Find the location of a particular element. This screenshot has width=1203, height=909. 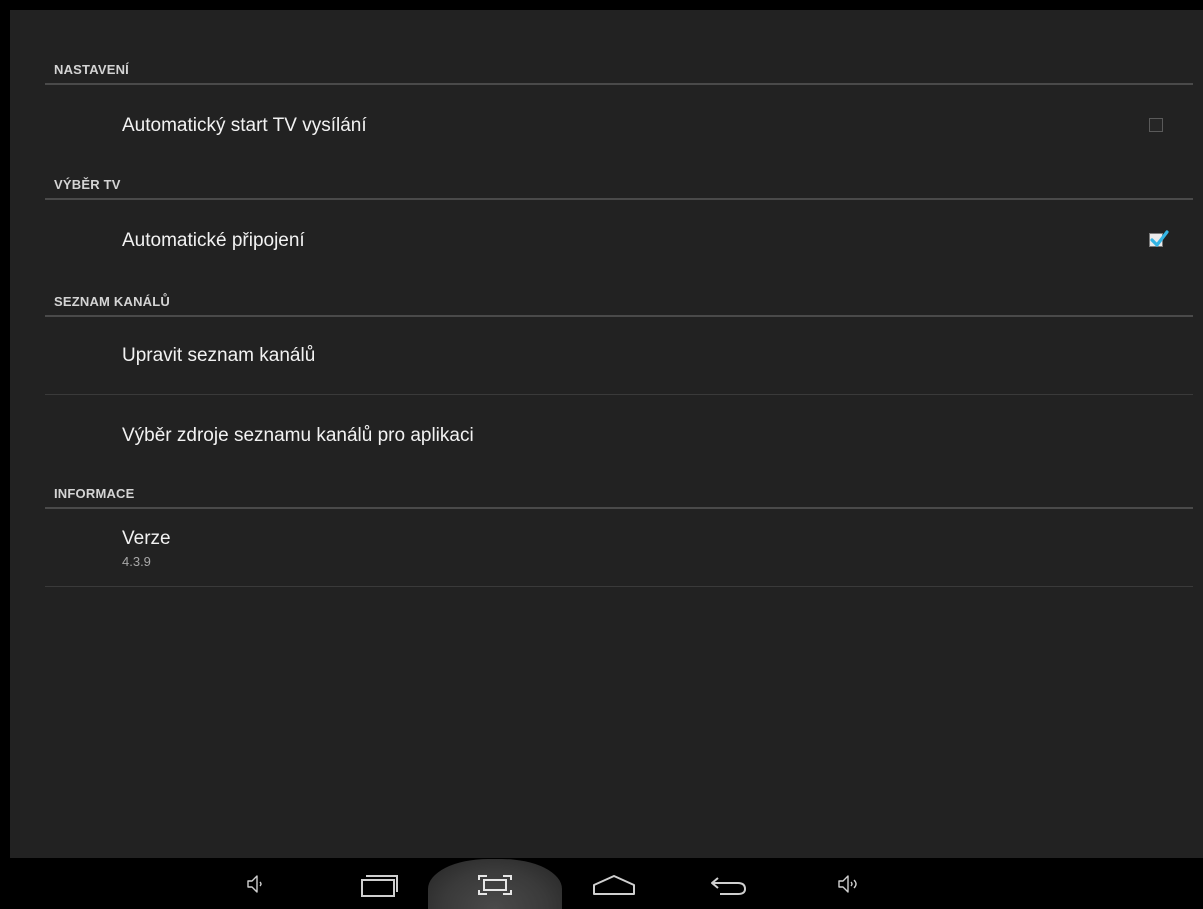

screenshot-button is located at coordinates (495, 885).